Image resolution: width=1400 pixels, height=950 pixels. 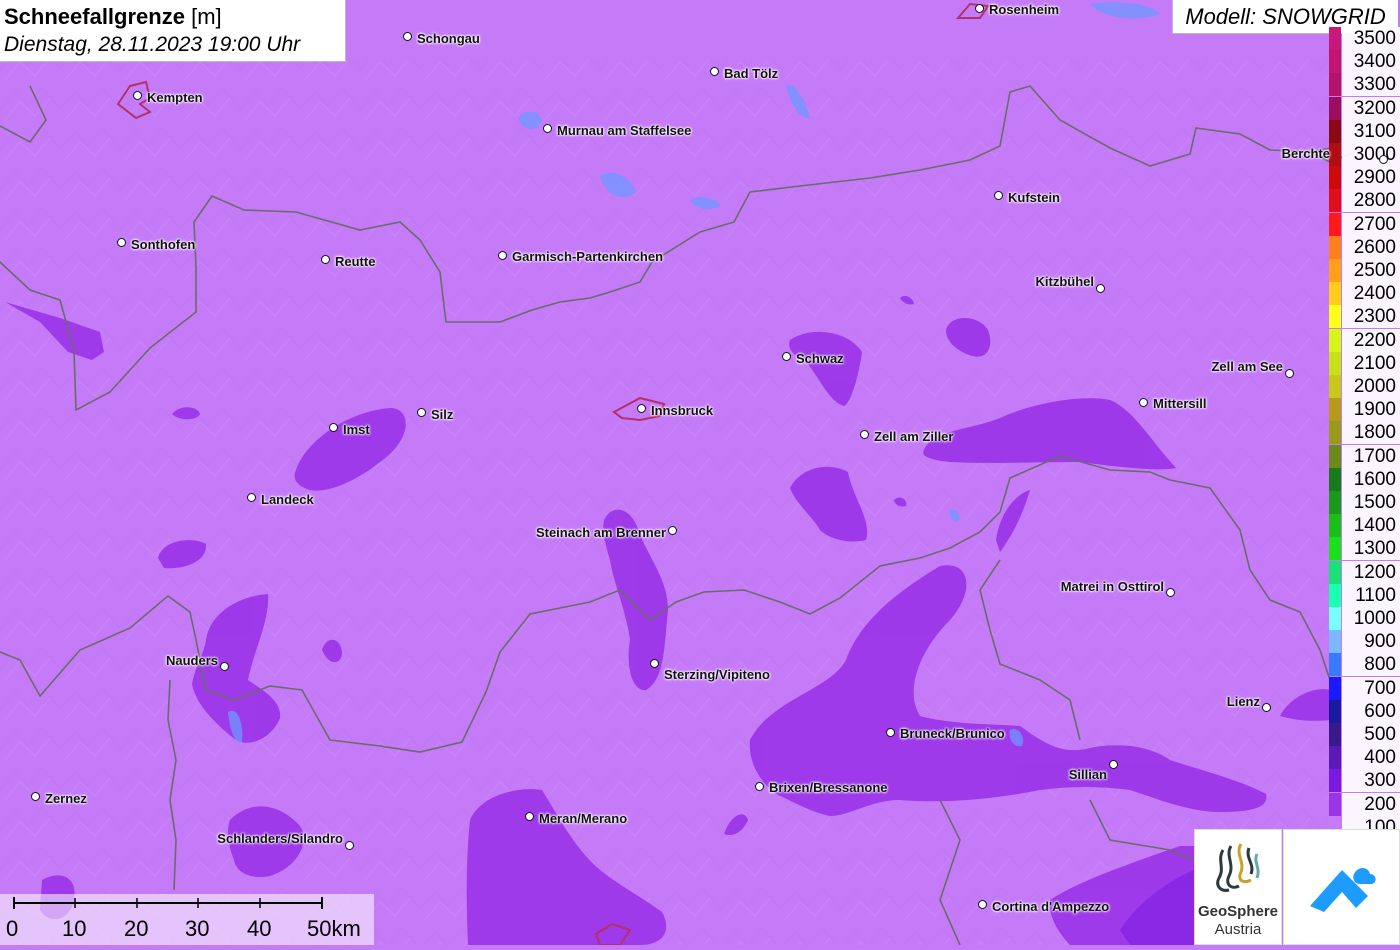 I want to click on legend-item: 3200, so click(x=1364, y=108).